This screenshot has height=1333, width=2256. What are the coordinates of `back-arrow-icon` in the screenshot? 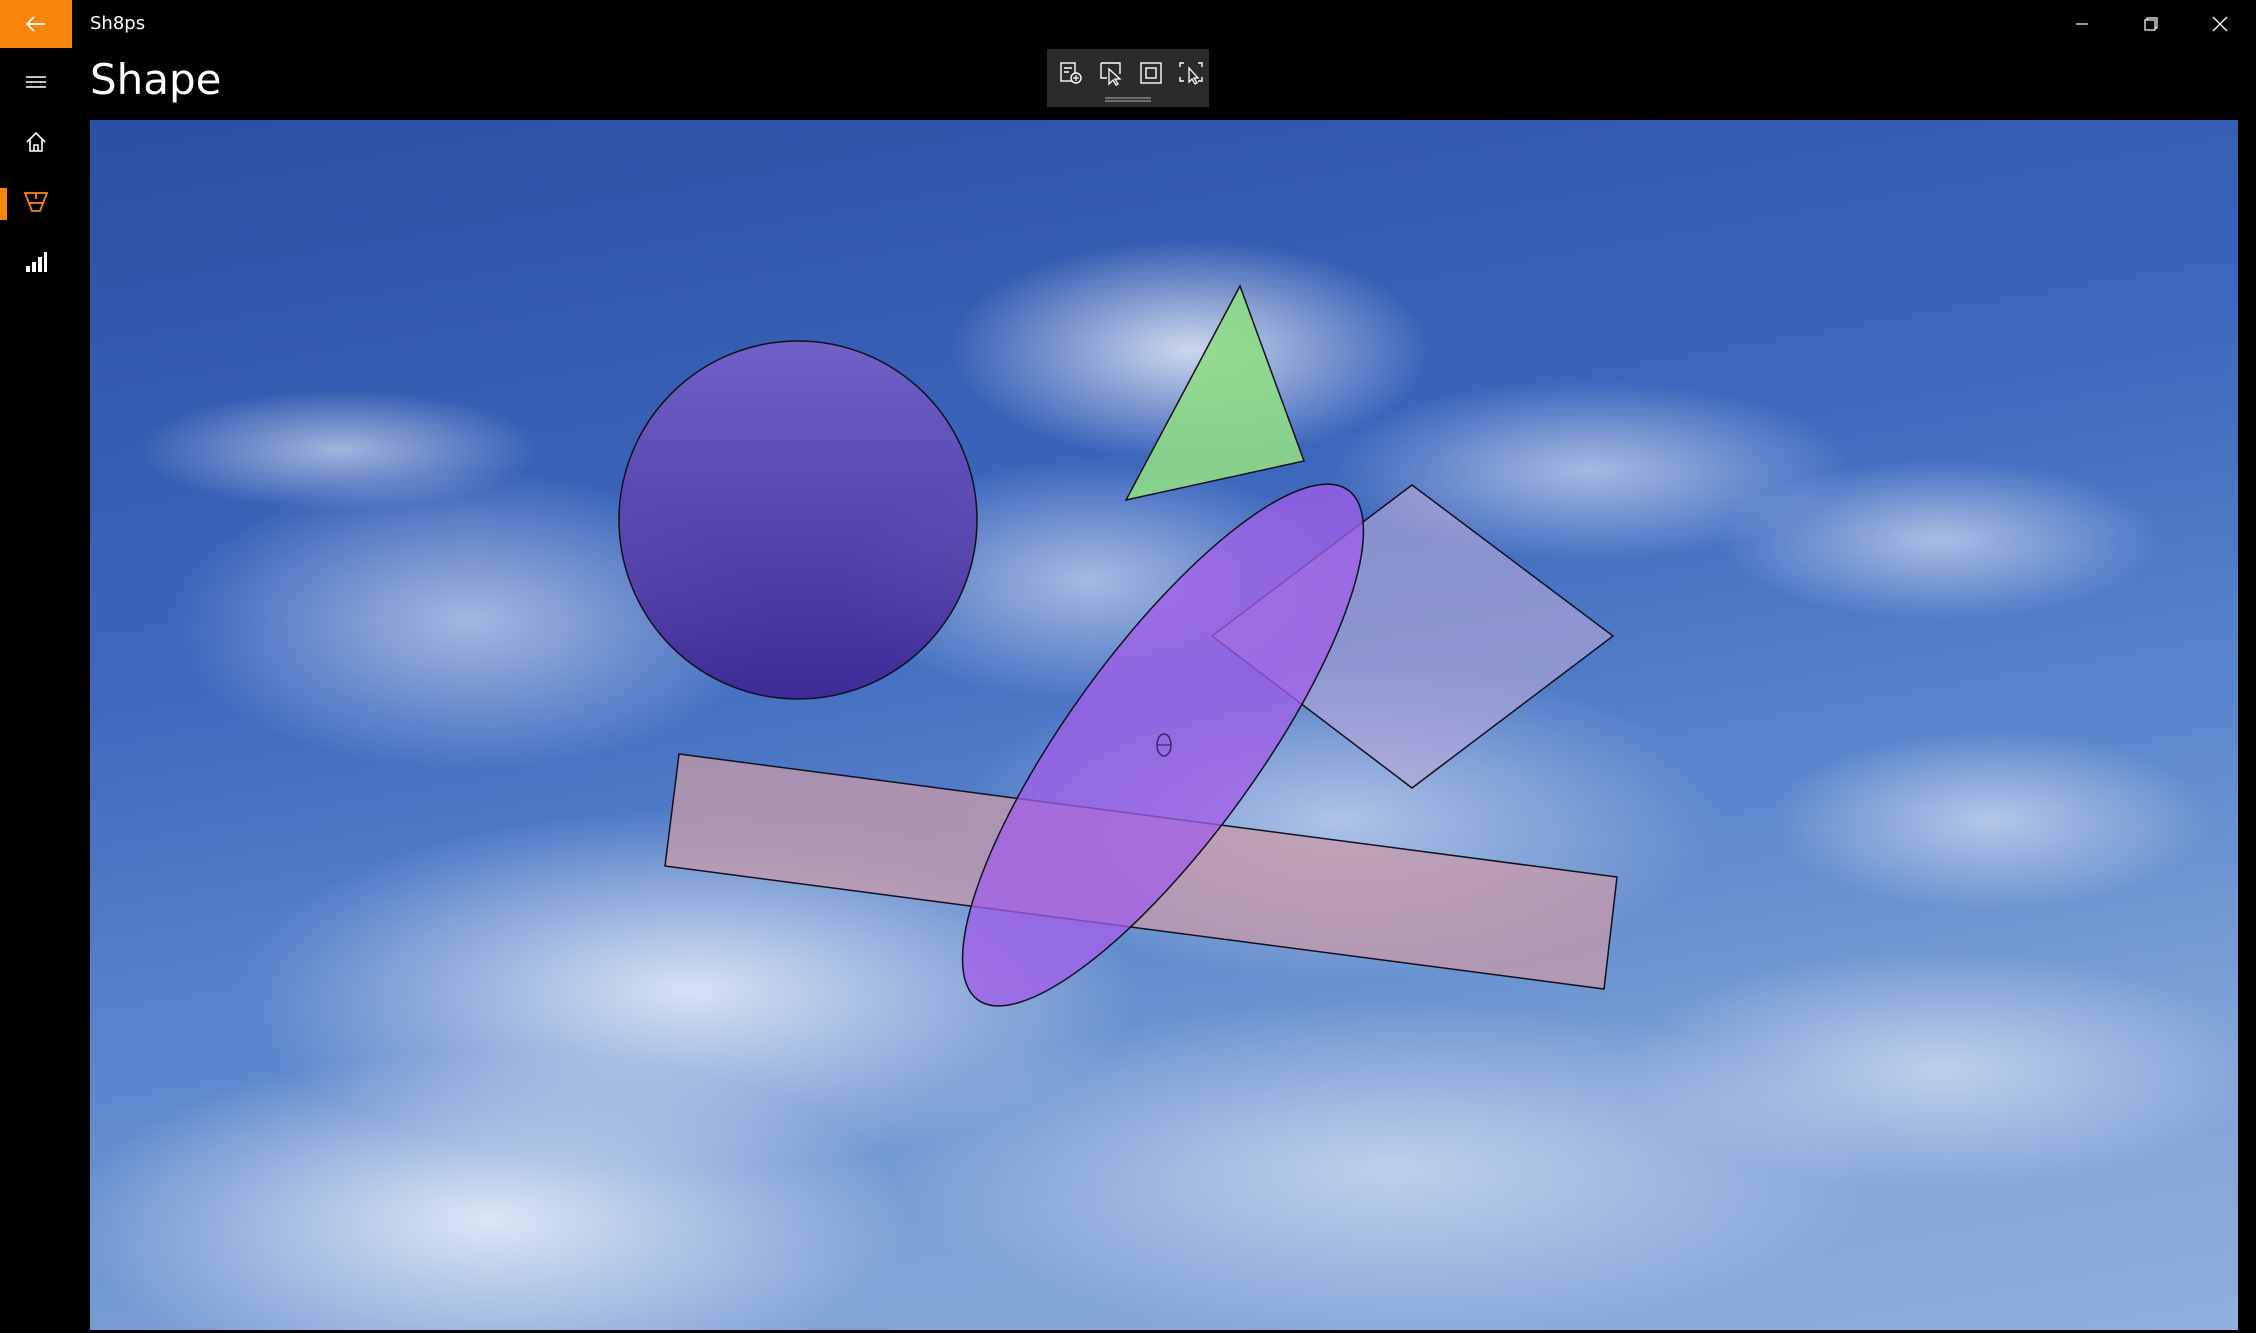 It's located at (35, 24).